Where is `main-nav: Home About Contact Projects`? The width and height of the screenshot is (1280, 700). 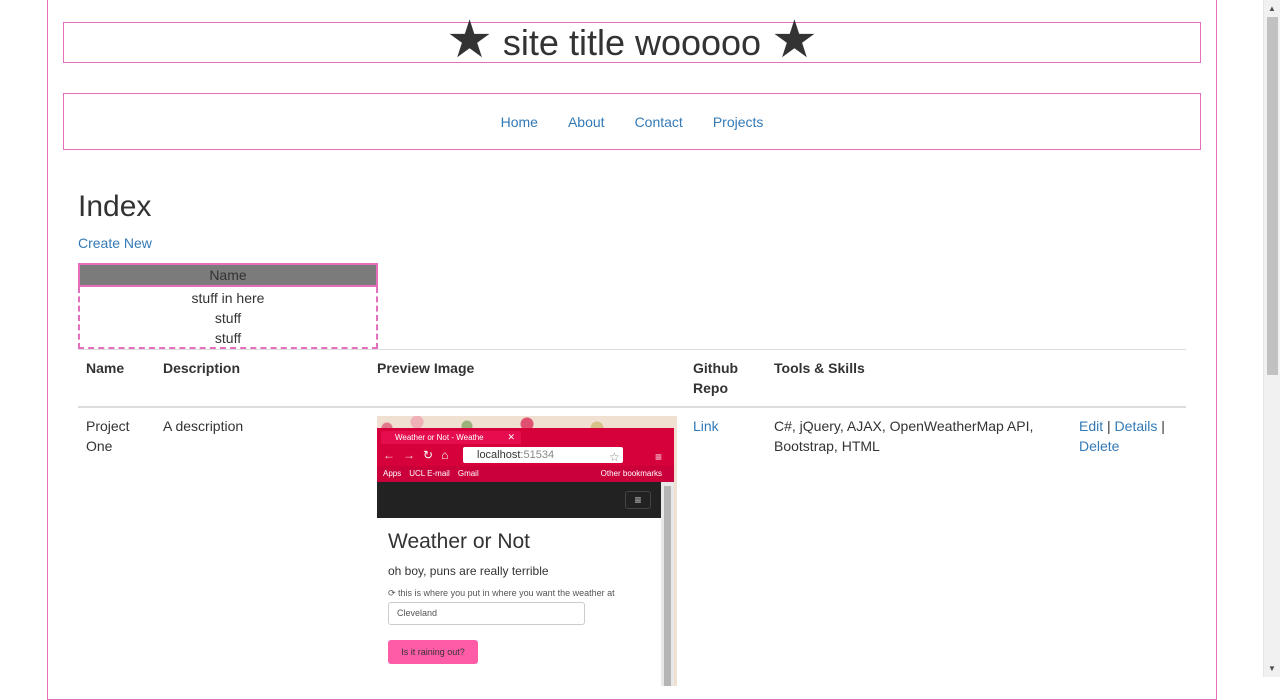
main-nav: Home About Contact Projects is located at coordinates (632, 121).